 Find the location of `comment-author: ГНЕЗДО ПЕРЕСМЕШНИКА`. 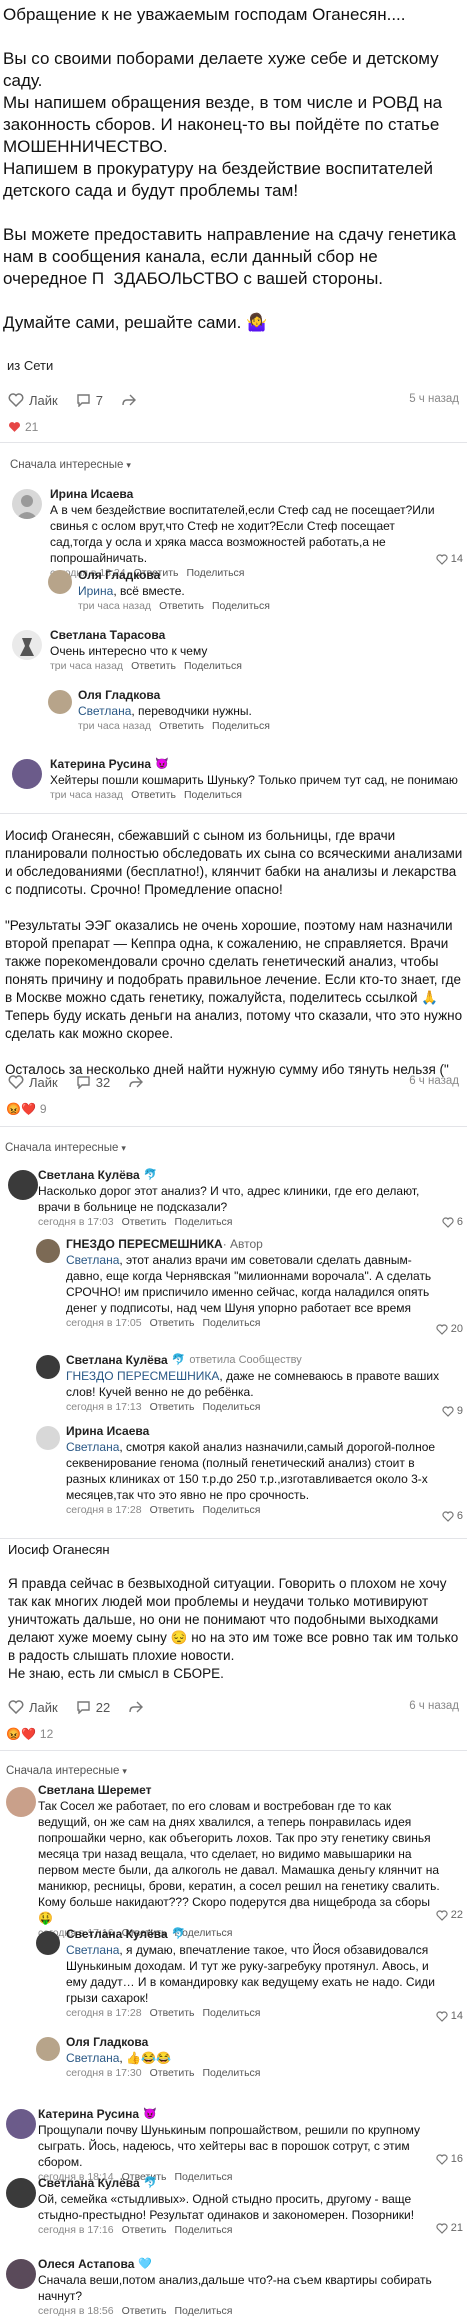

comment-author: ГНЕЗДО ПЕРЕСМЕШНИКА is located at coordinates (144, 1244).